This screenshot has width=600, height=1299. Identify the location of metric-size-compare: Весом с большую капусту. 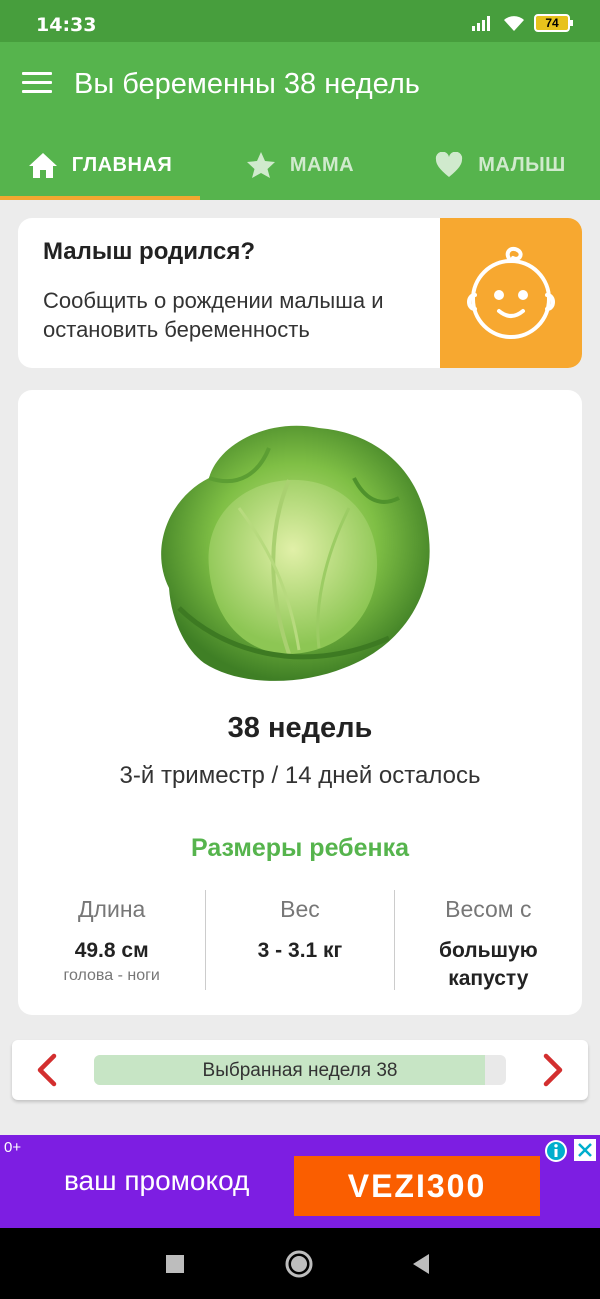
(487, 940).